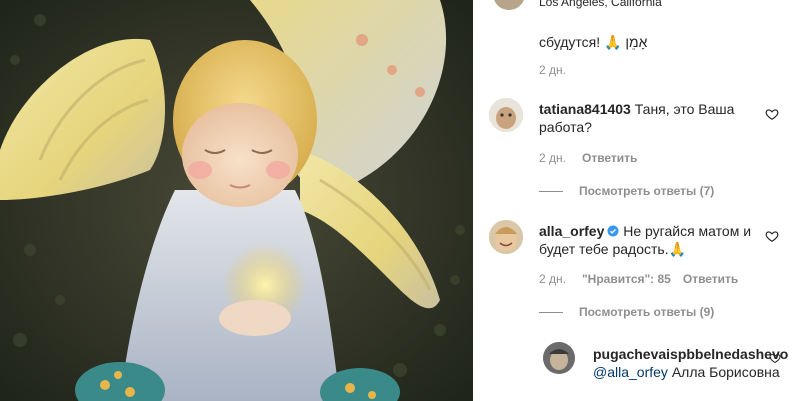  I want to click on verified-badge-icon, so click(613, 230).